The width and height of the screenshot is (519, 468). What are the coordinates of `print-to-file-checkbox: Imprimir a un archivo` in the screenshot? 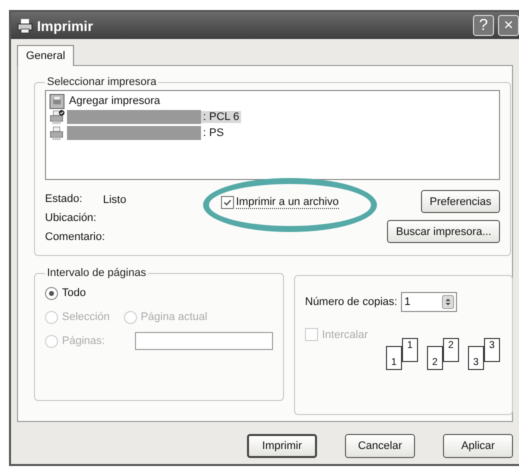 It's located at (304, 202).